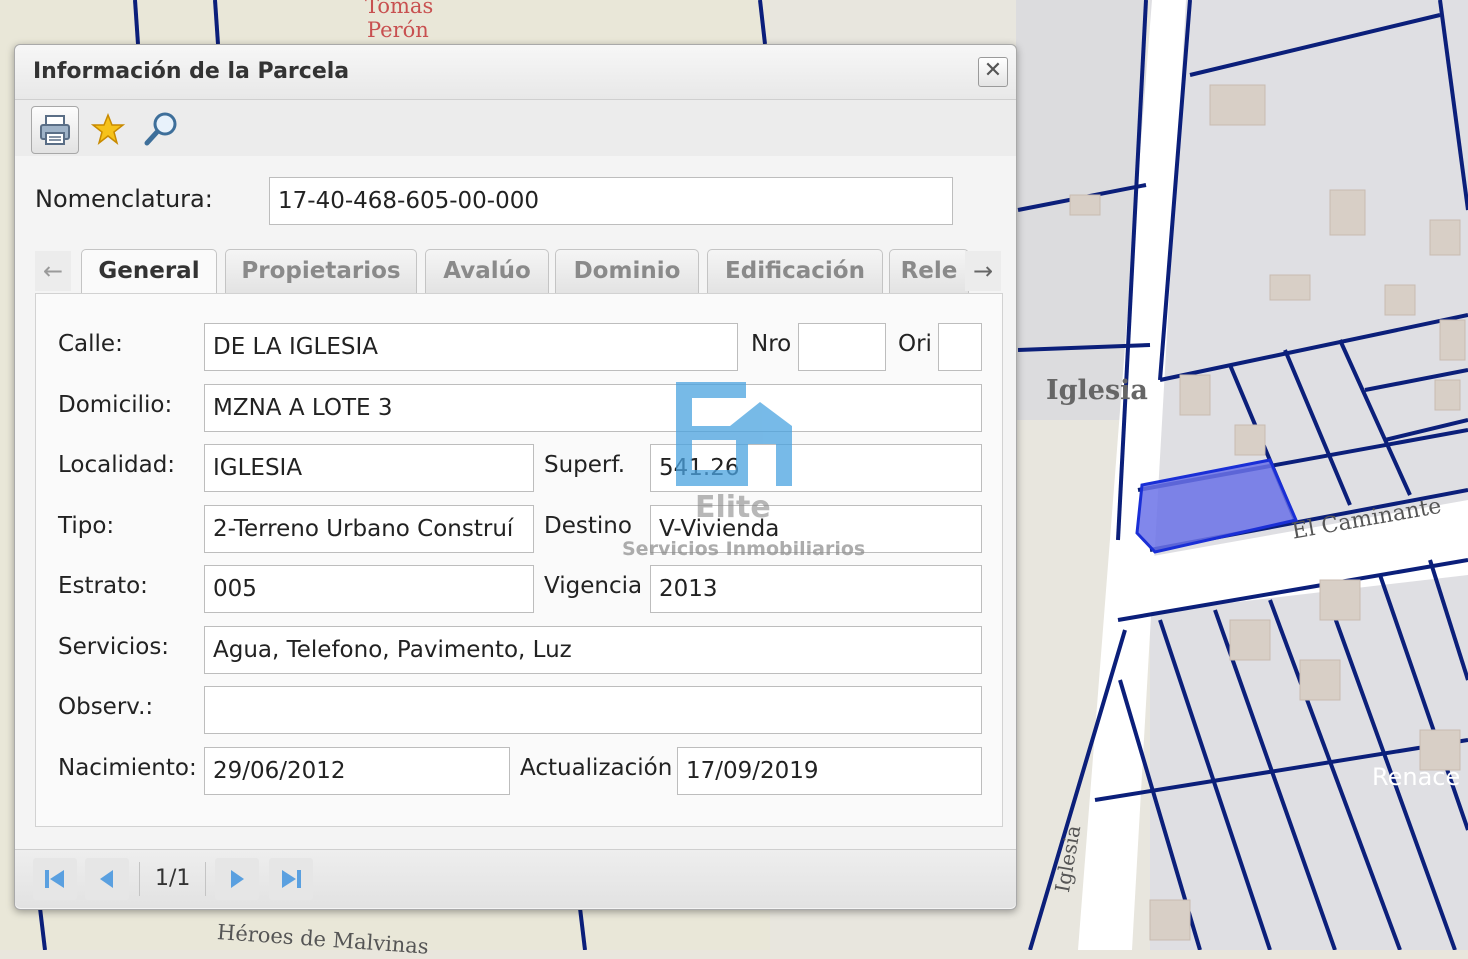 This screenshot has width=1468, height=959. I want to click on favorite-button, so click(108, 129).